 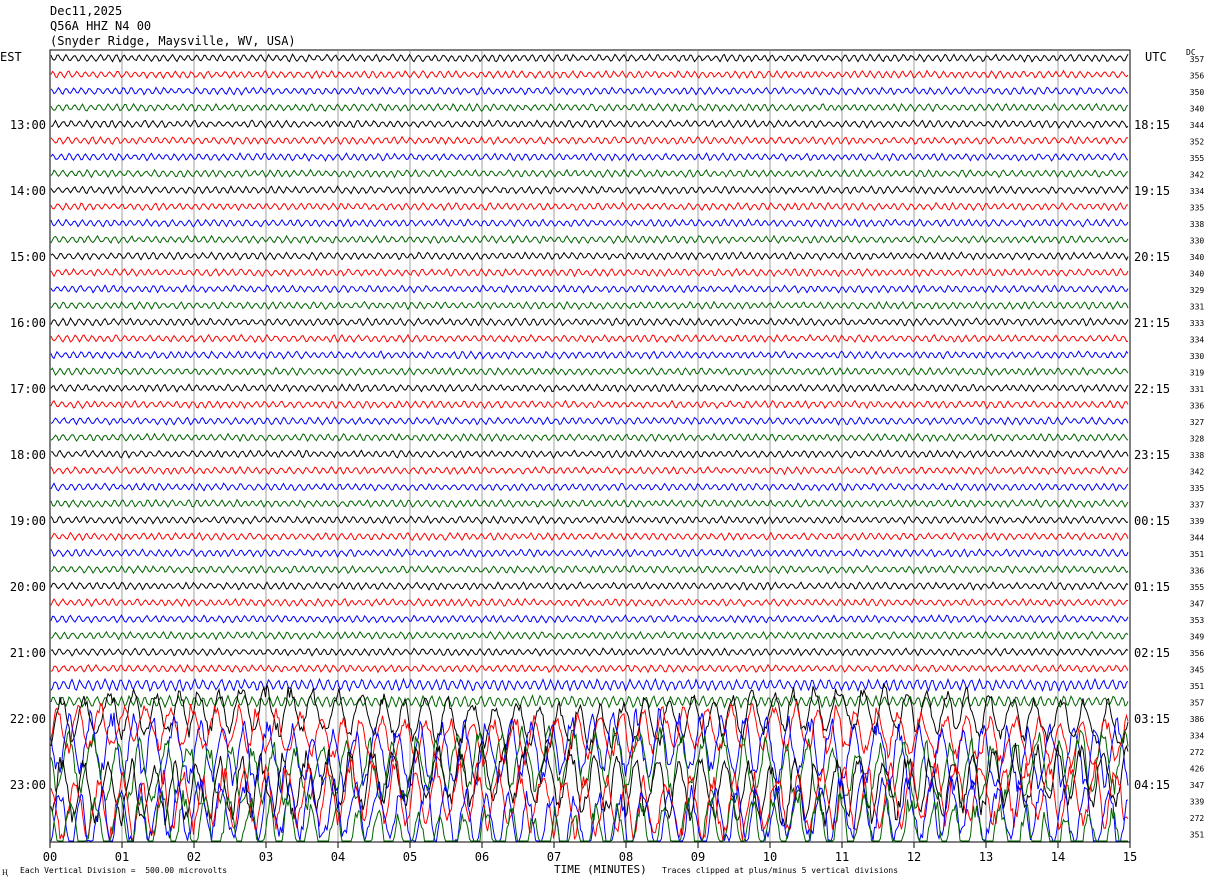 I want to click on dc-offset-label: 334, so click(x=1197, y=191).